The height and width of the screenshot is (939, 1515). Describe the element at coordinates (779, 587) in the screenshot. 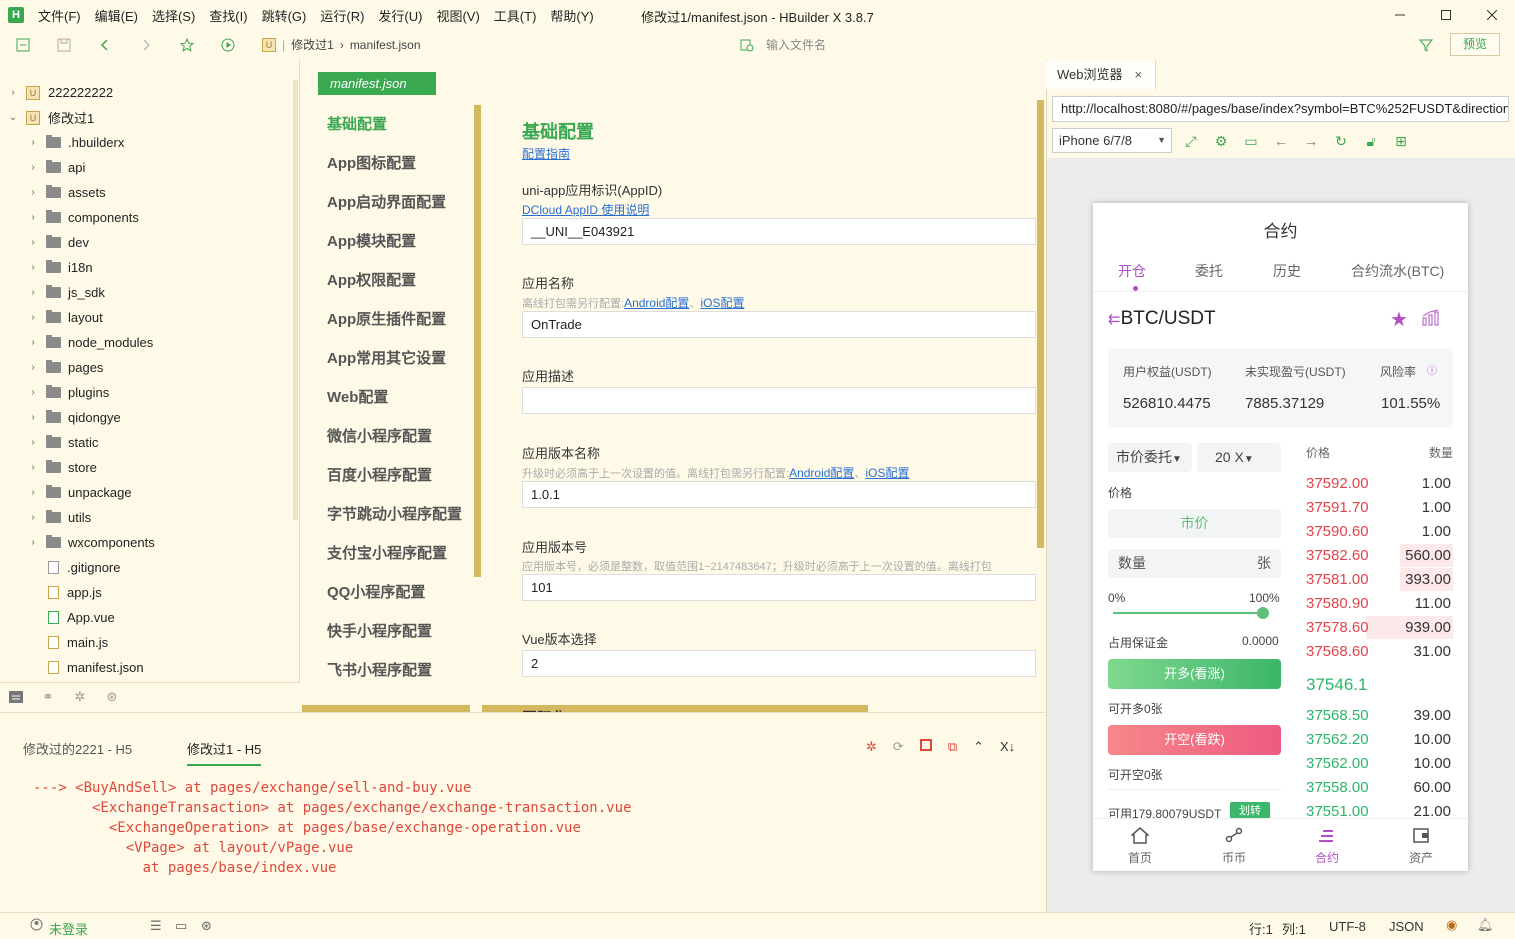

I see `version-code-field: 101` at that location.